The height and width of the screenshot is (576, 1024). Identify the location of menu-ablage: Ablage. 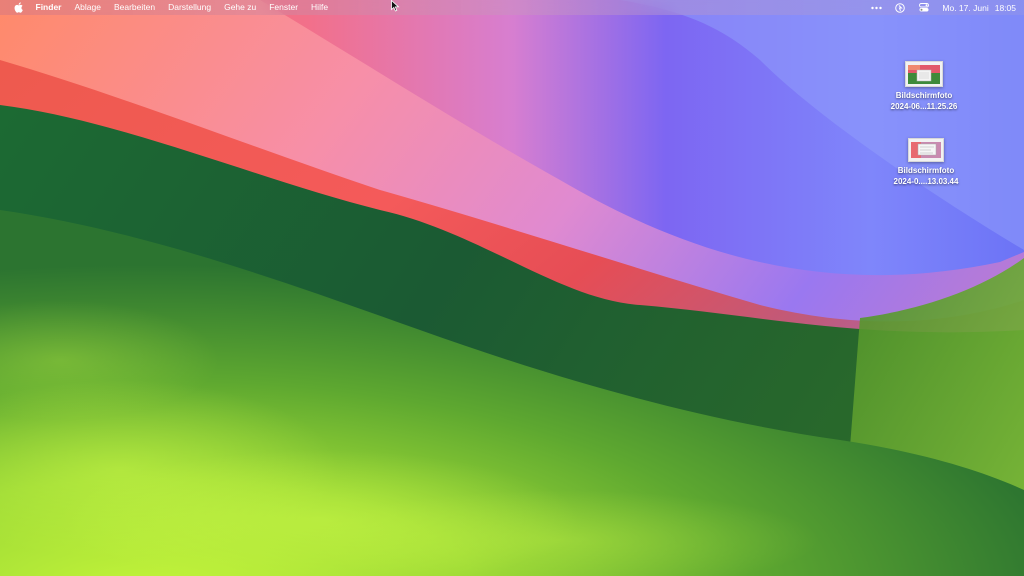
(87, 7).